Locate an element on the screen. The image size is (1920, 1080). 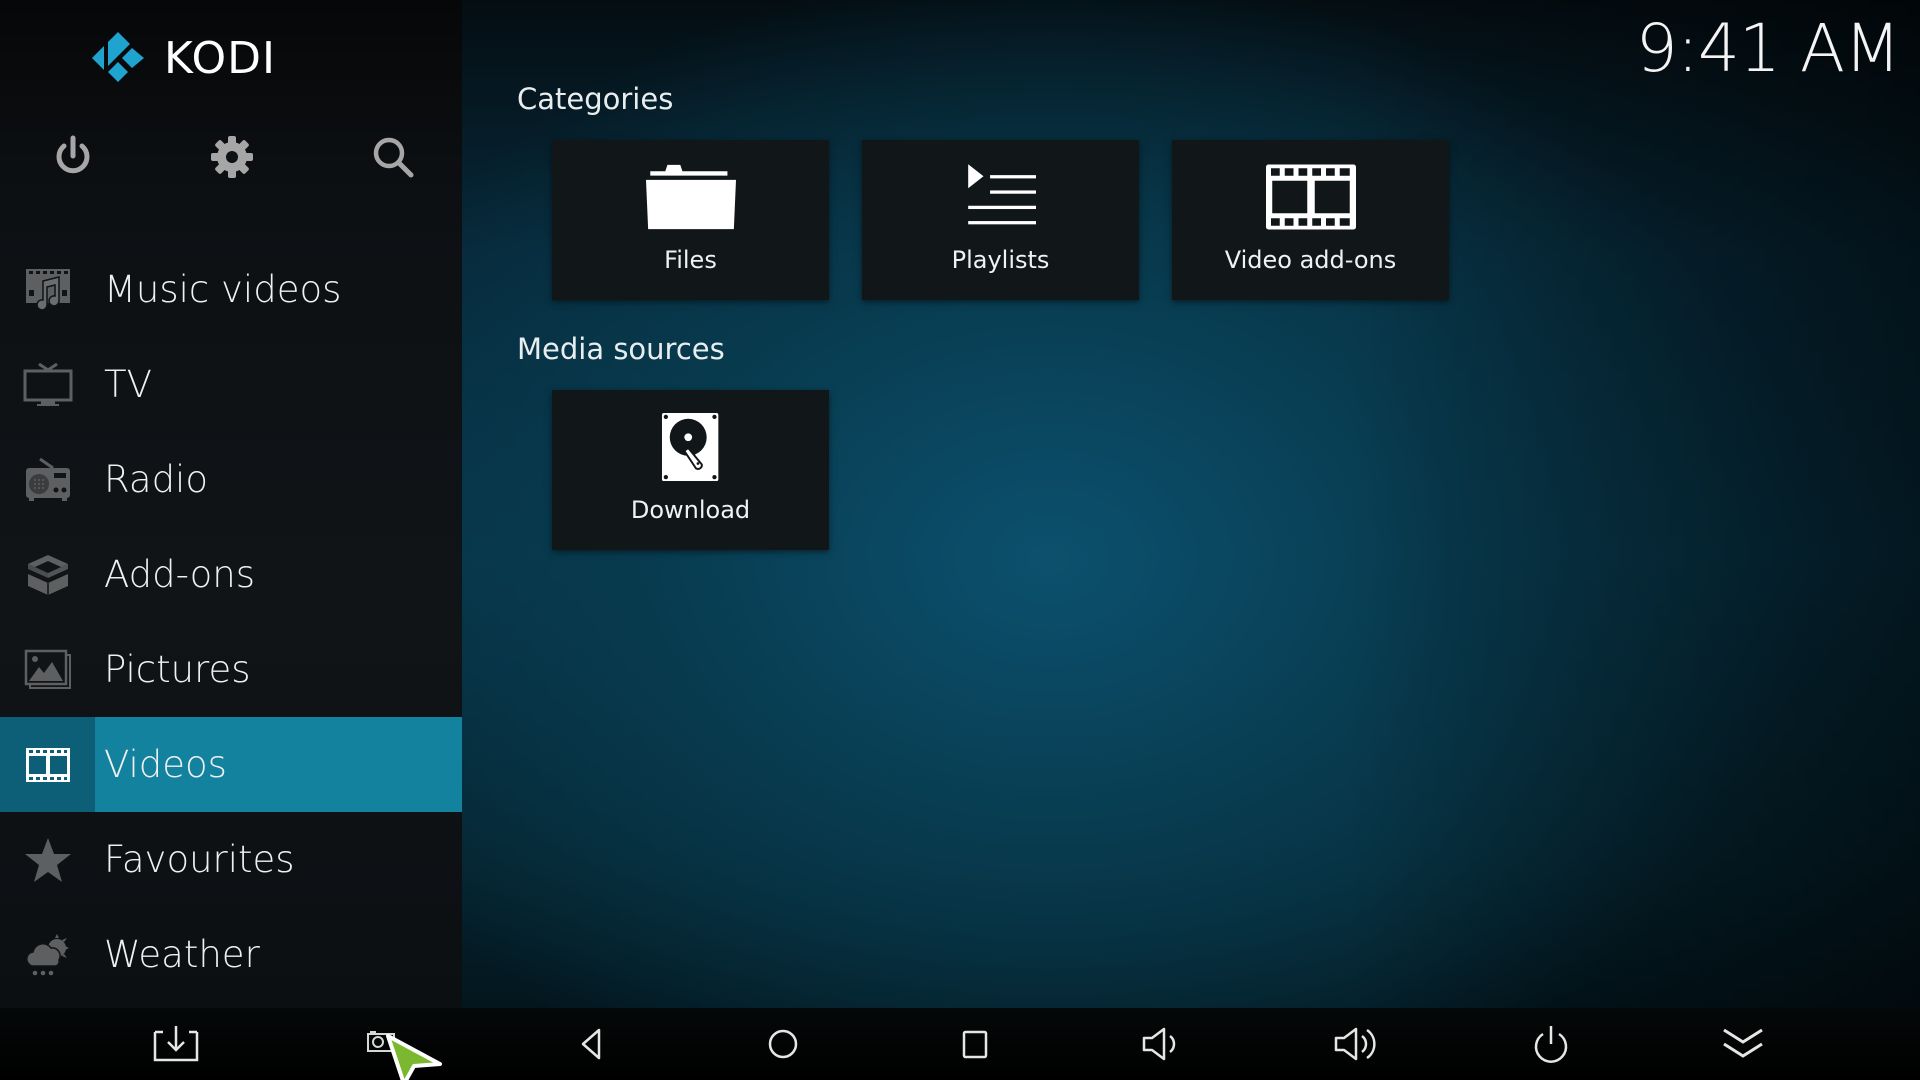
recents-square-icon is located at coordinates (975, 1044).